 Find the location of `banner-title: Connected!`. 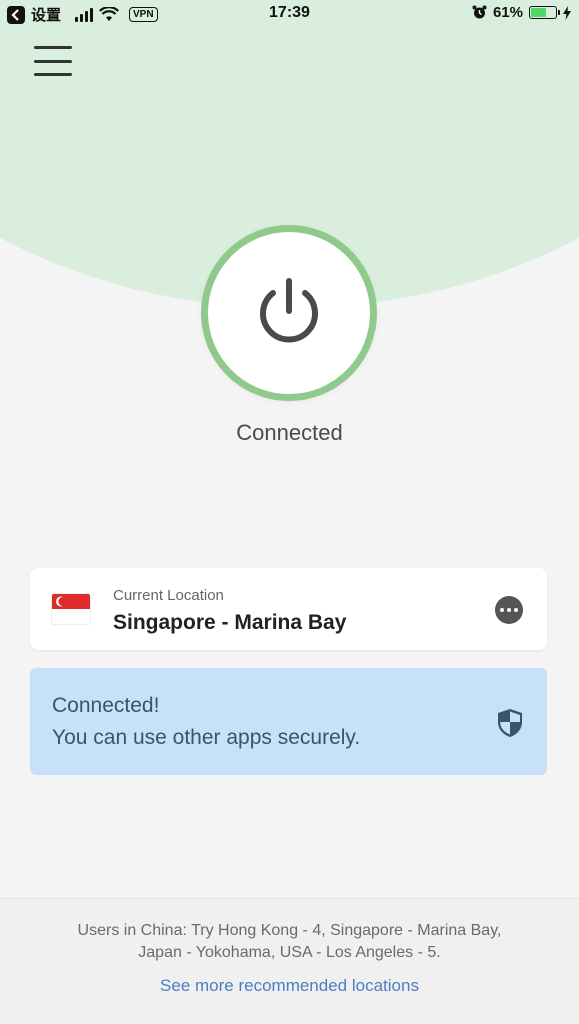

banner-title: Connected! is located at coordinates (106, 705).